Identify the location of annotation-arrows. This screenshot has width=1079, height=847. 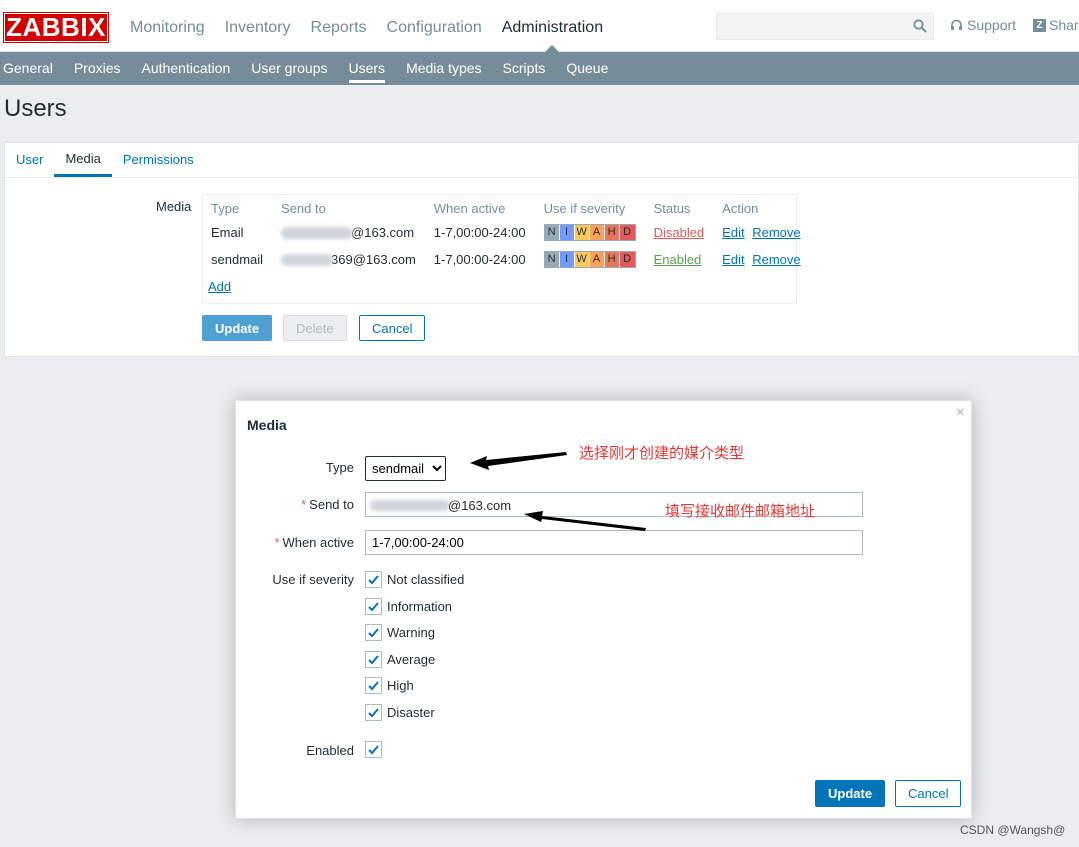
(558, 491).